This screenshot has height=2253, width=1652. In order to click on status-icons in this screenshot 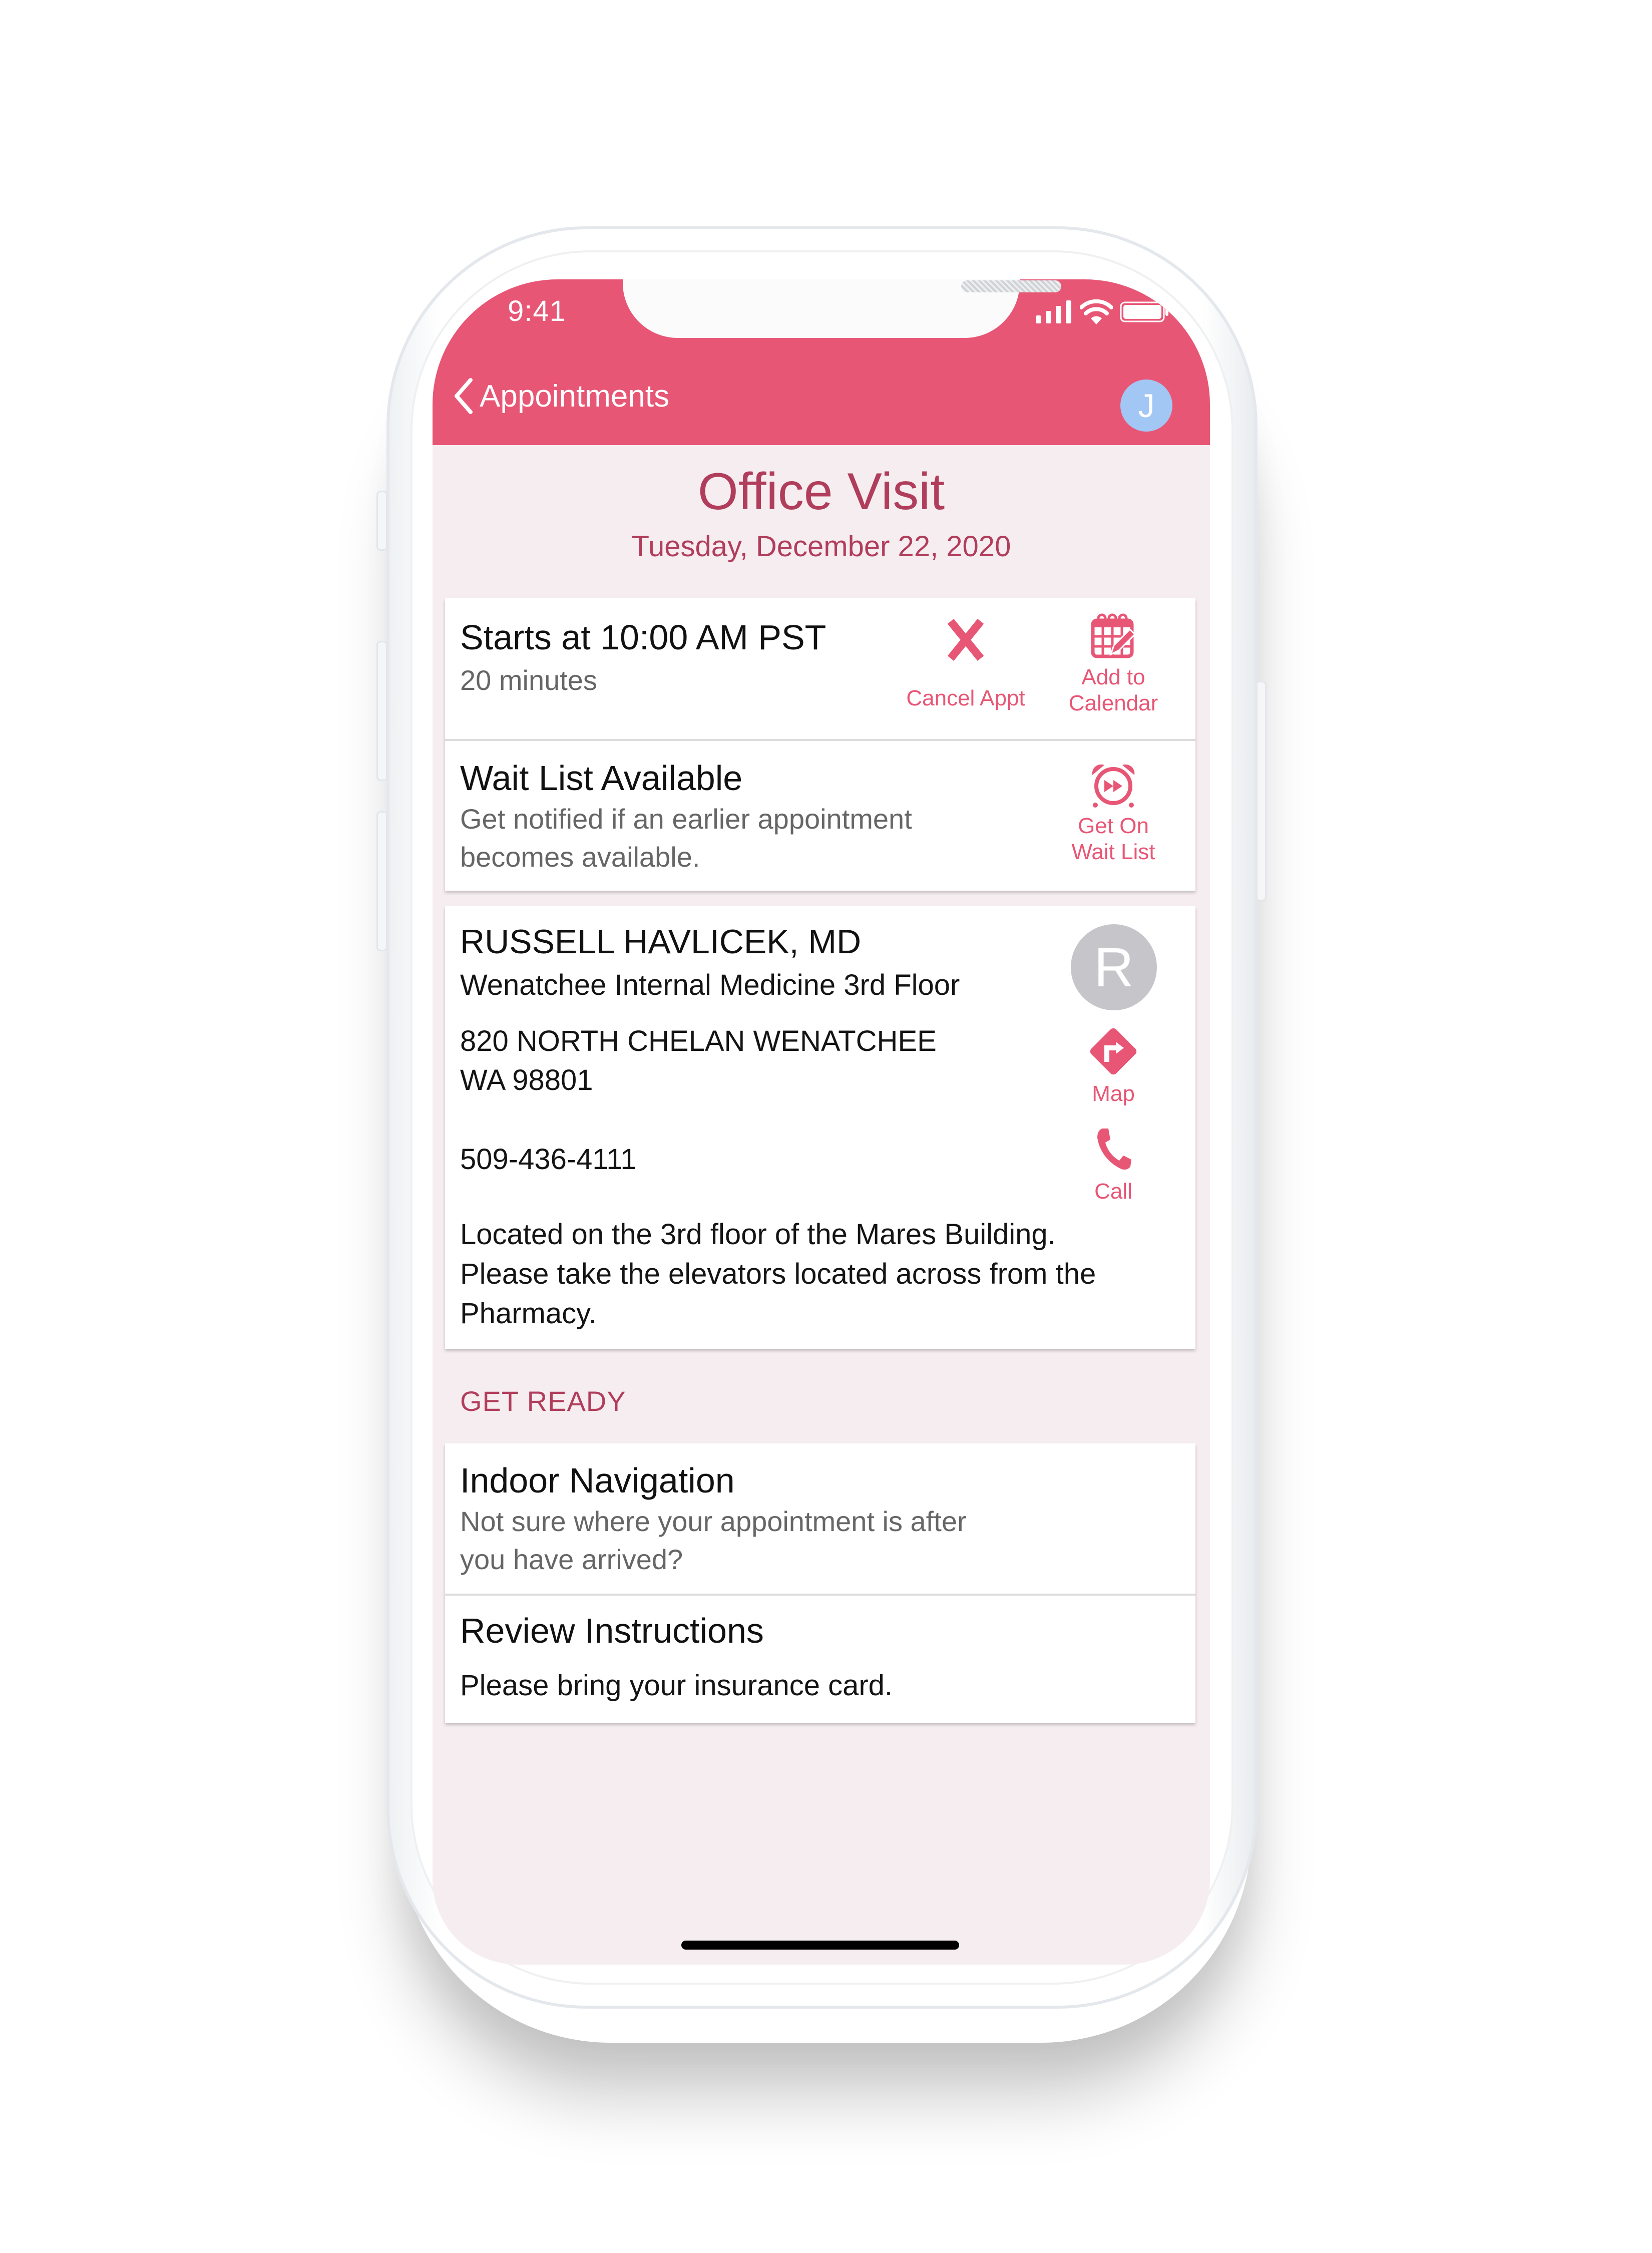, I will do `click(1103, 312)`.